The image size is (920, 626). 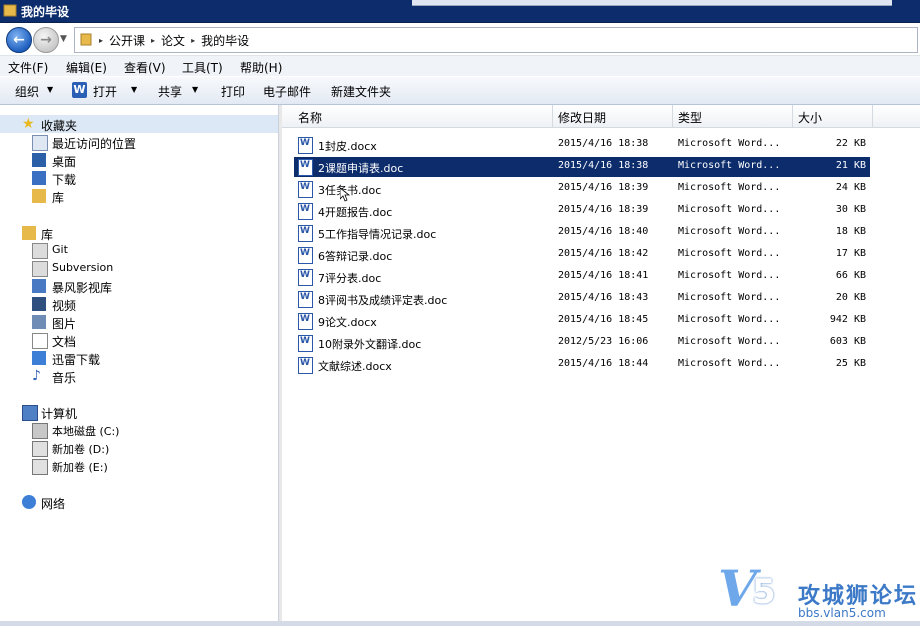 What do you see at coordinates (64, 305) in the screenshot?
I see `nav-videos: 视频` at bounding box center [64, 305].